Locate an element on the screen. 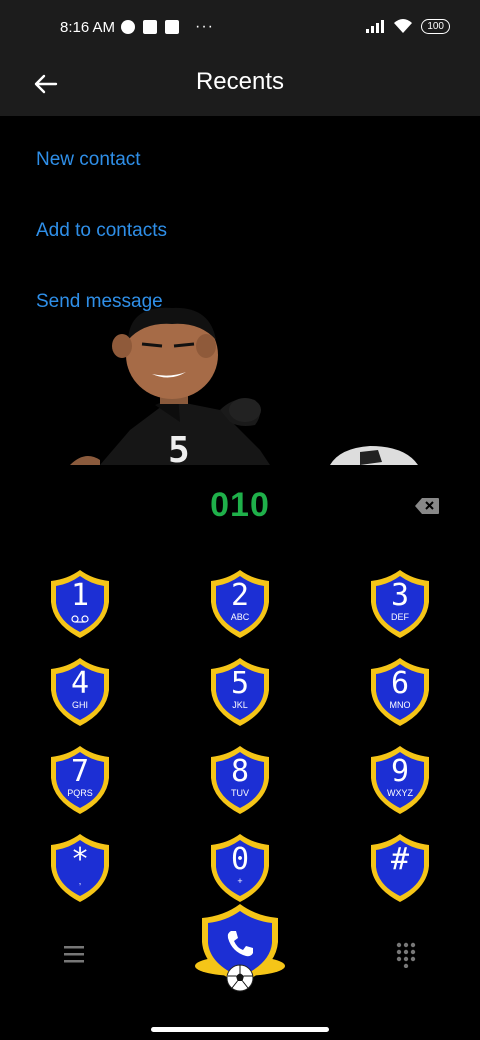 This screenshot has width=480, height=1040. key-four: 4 GHI is located at coordinates (80, 692).